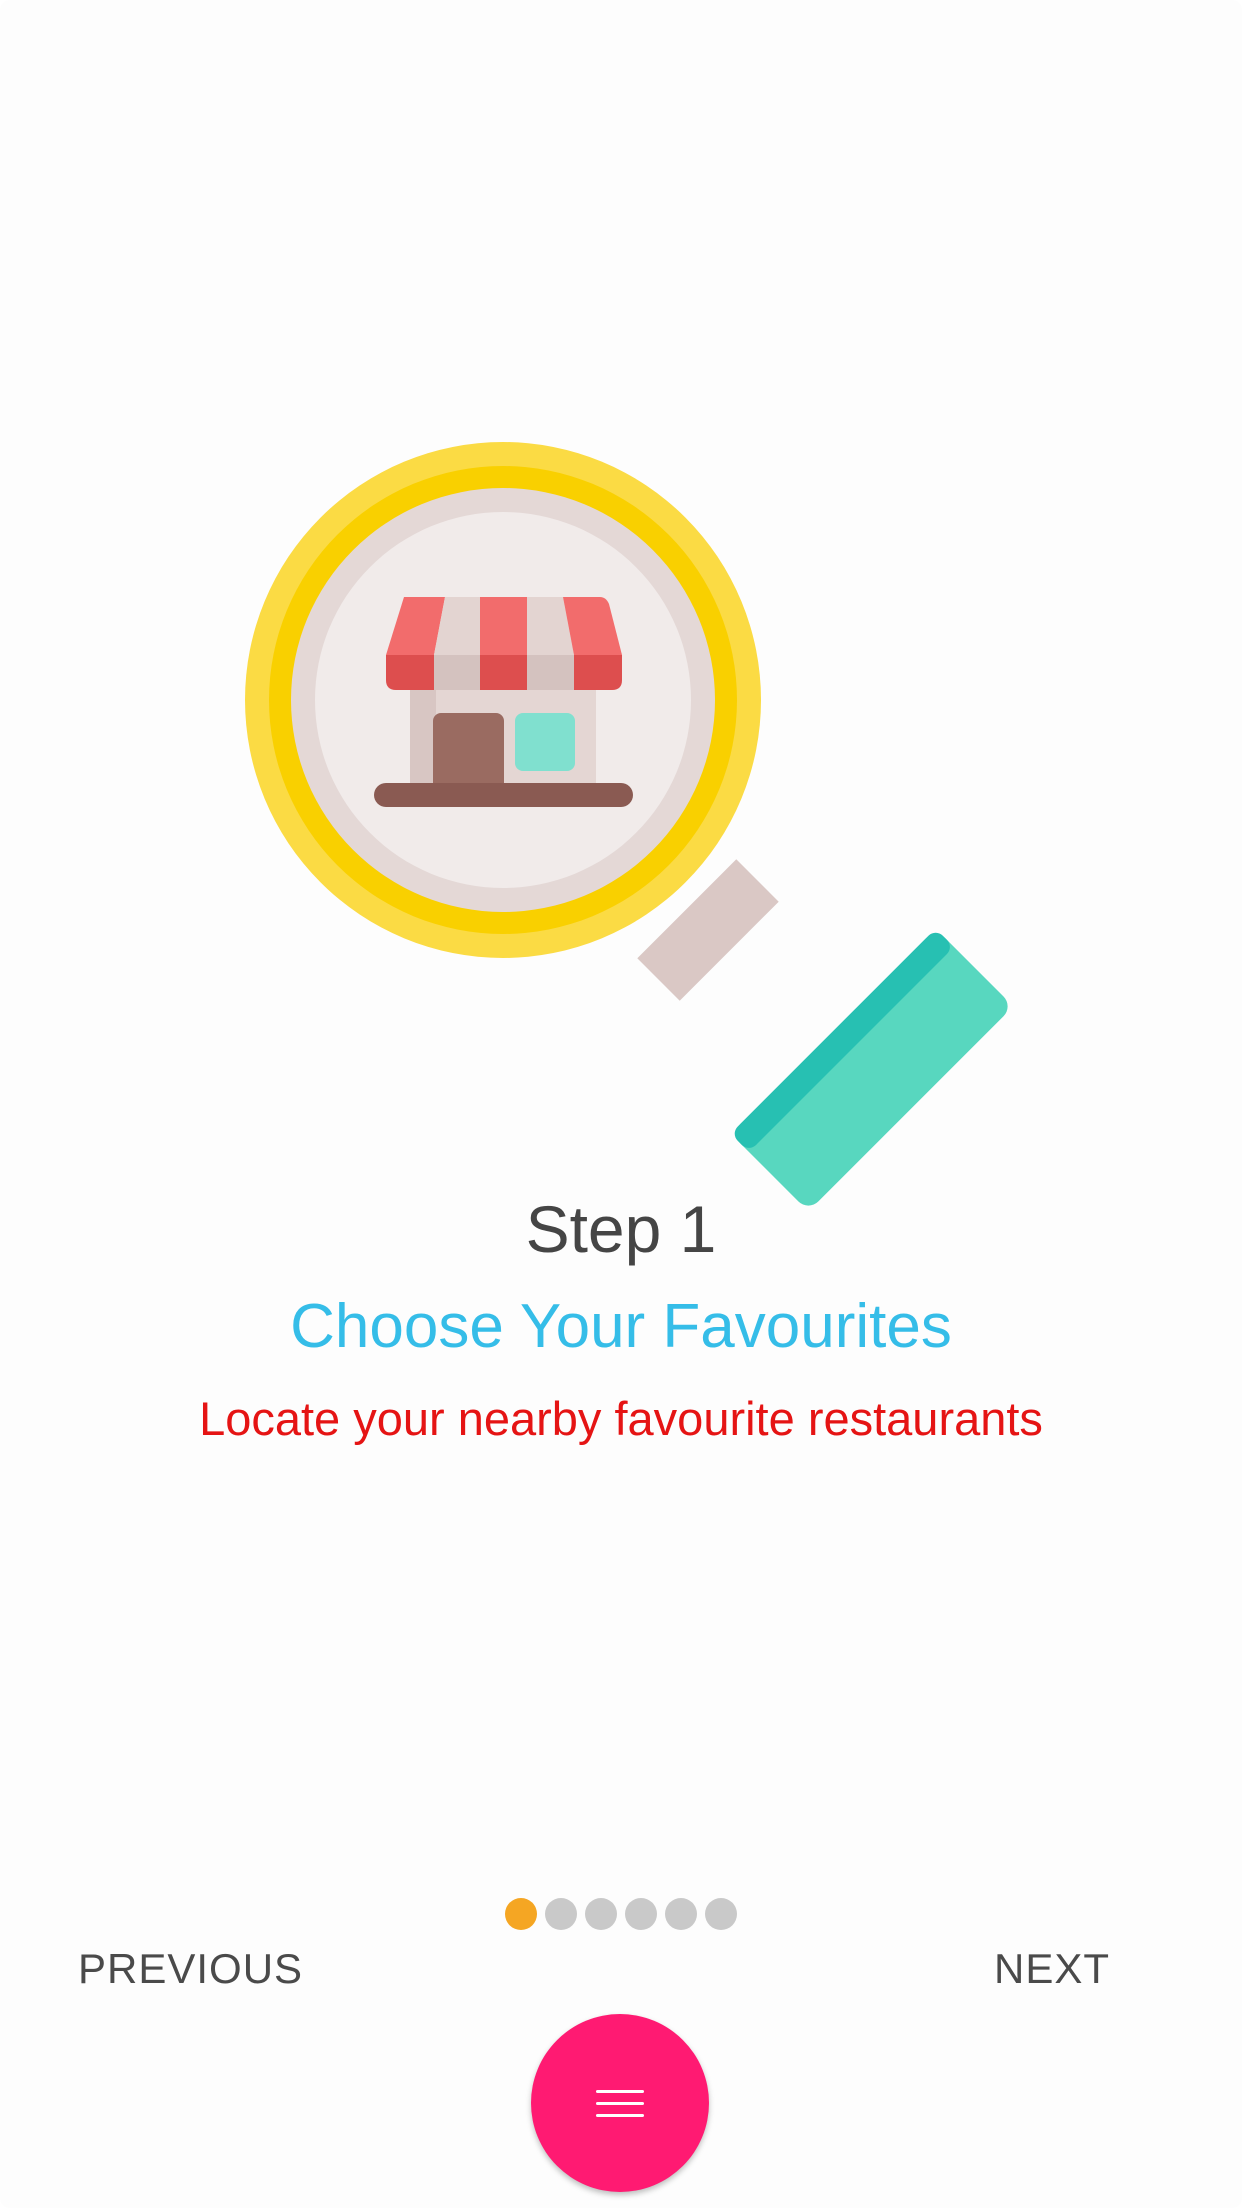  I want to click on previous-button: PREVIOUS, so click(190, 1969).